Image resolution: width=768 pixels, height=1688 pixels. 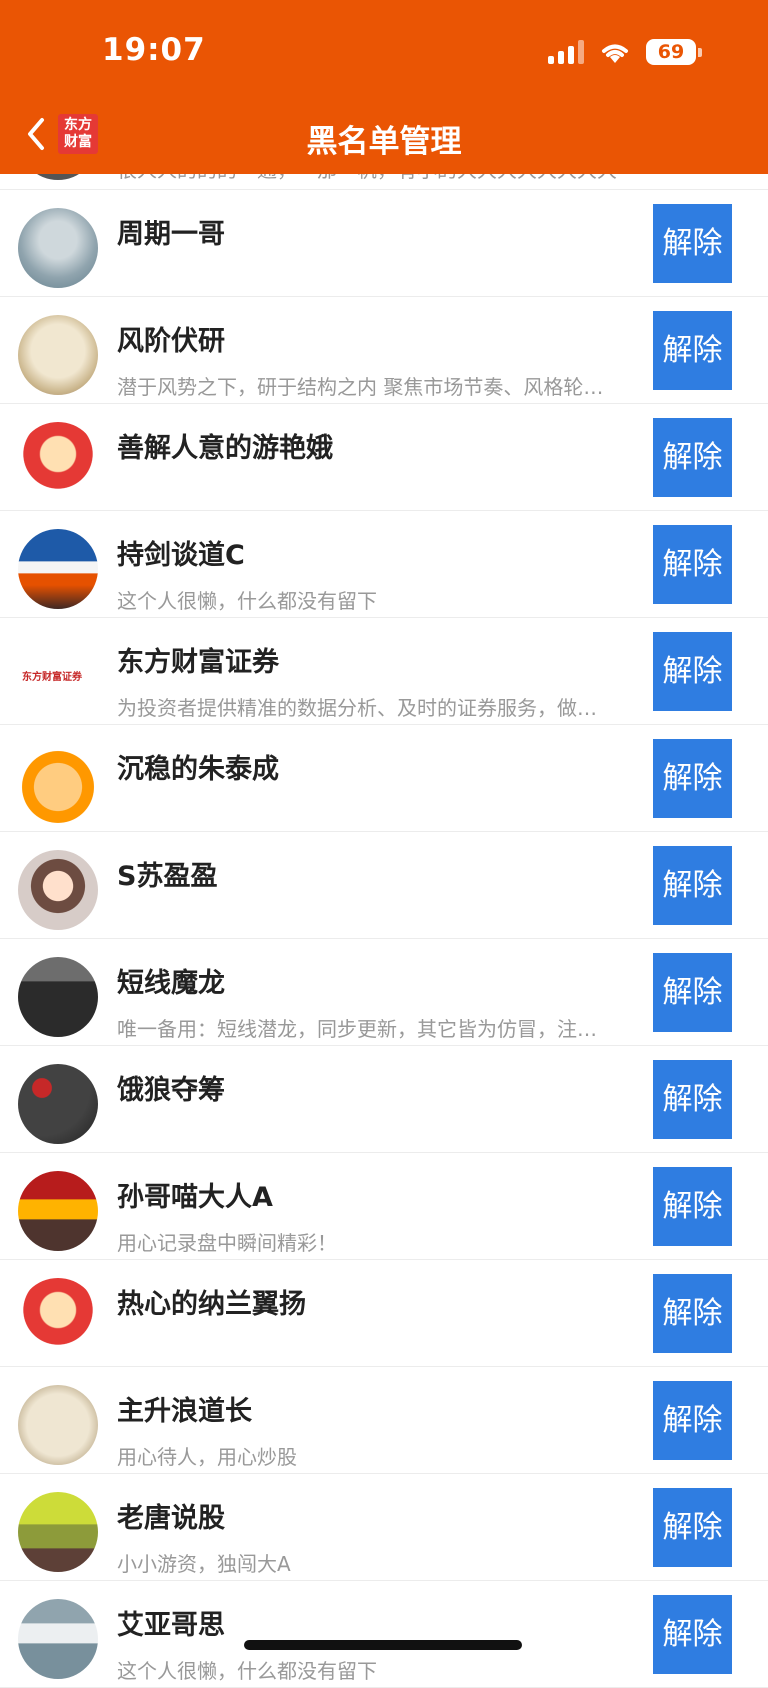 What do you see at coordinates (384, 1420) in the screenshot?
I see `list-item: 主升浪道长用心待人，用心炒股 解除` at bounding box center [384, 1420].